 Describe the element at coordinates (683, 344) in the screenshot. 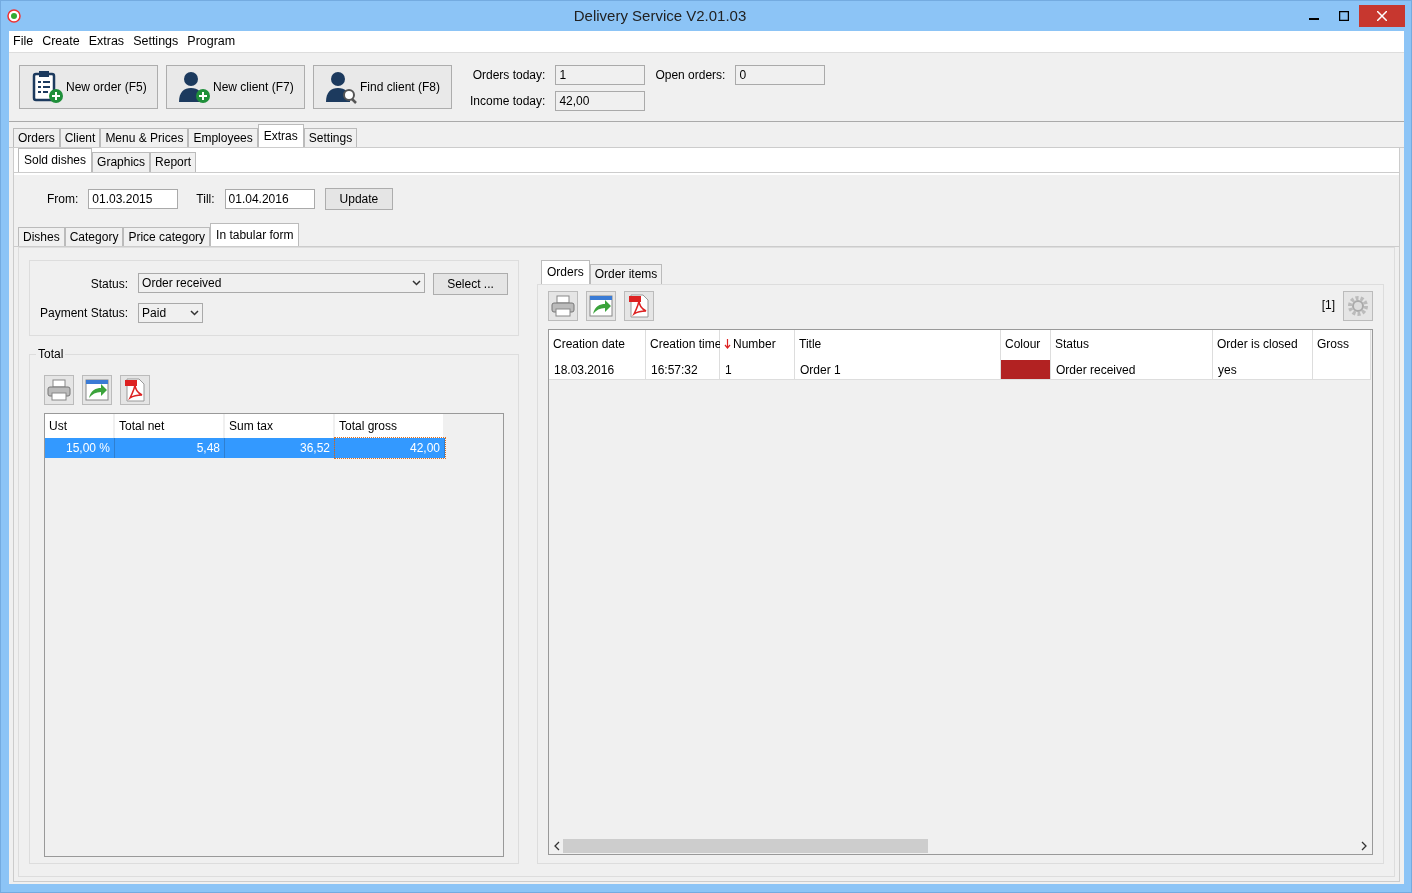

I see `column-header: Creation time` at that location.